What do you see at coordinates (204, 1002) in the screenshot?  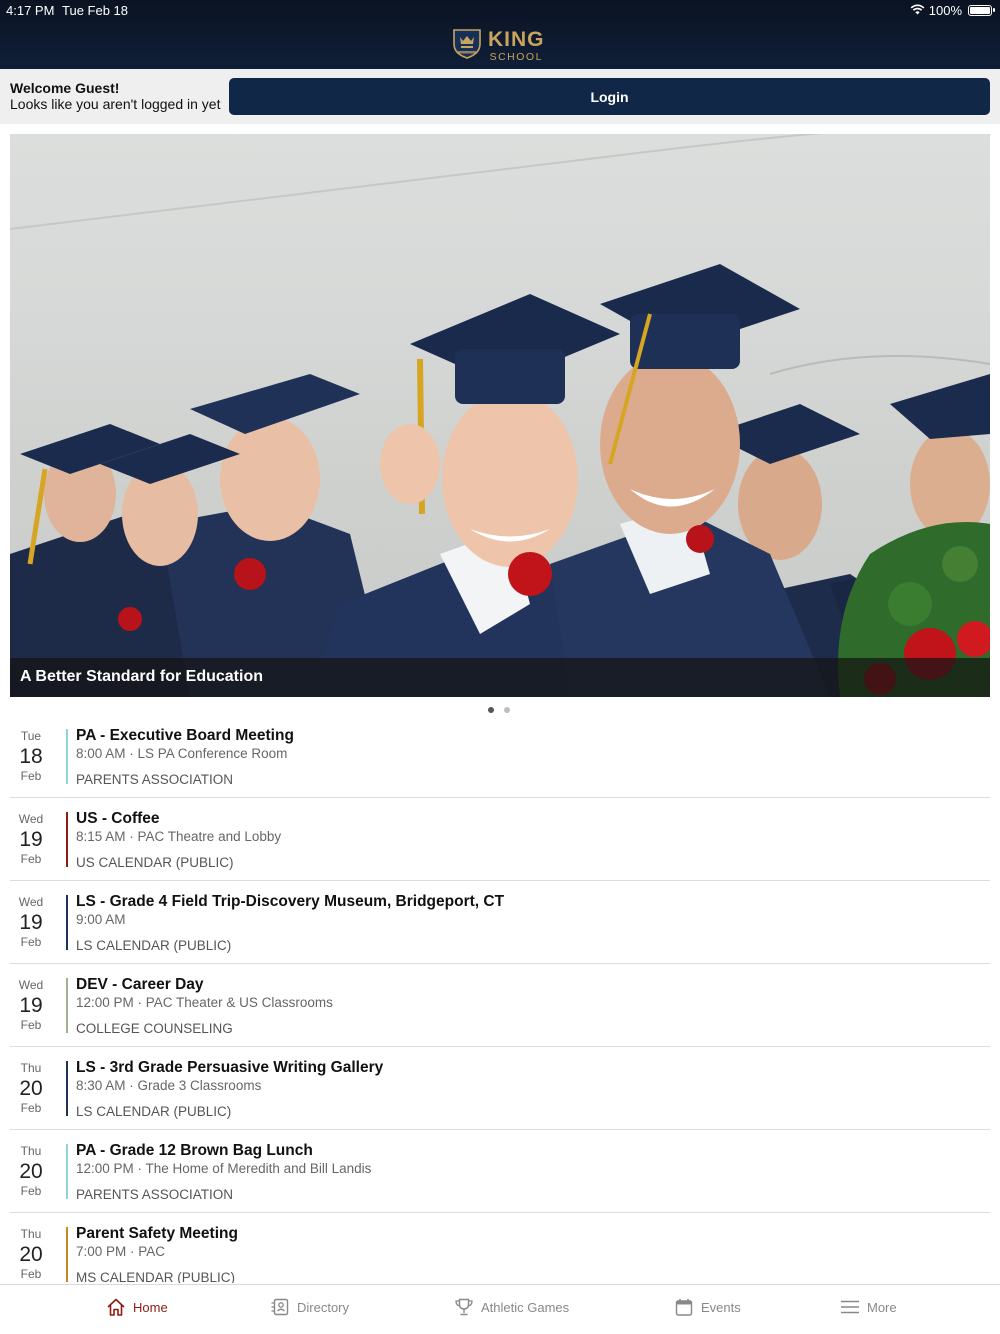 I see `event-details: 12:00 PM · PAC Theater & US Classrooms` at bounding box center [204, 1002].